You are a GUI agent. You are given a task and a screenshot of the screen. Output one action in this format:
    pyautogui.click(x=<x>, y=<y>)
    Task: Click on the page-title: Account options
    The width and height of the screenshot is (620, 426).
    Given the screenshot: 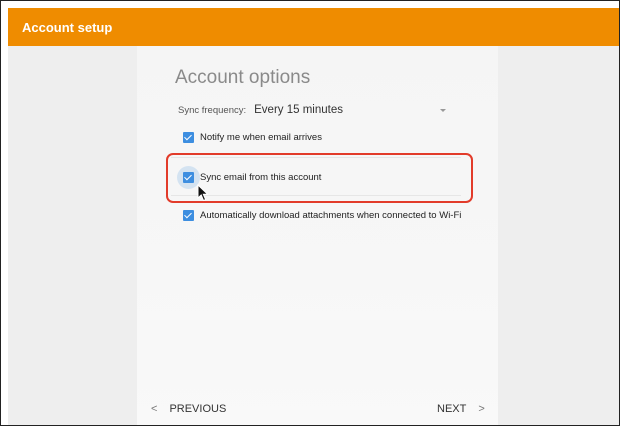 What is the action you would take?
    pyautogui.click(x=243, y=77)
    